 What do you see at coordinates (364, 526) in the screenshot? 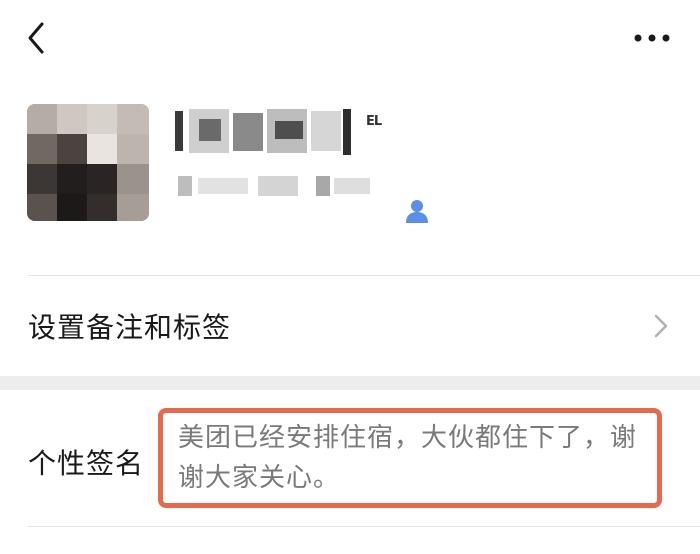
I see `divider` at bounding box center [364, 526].